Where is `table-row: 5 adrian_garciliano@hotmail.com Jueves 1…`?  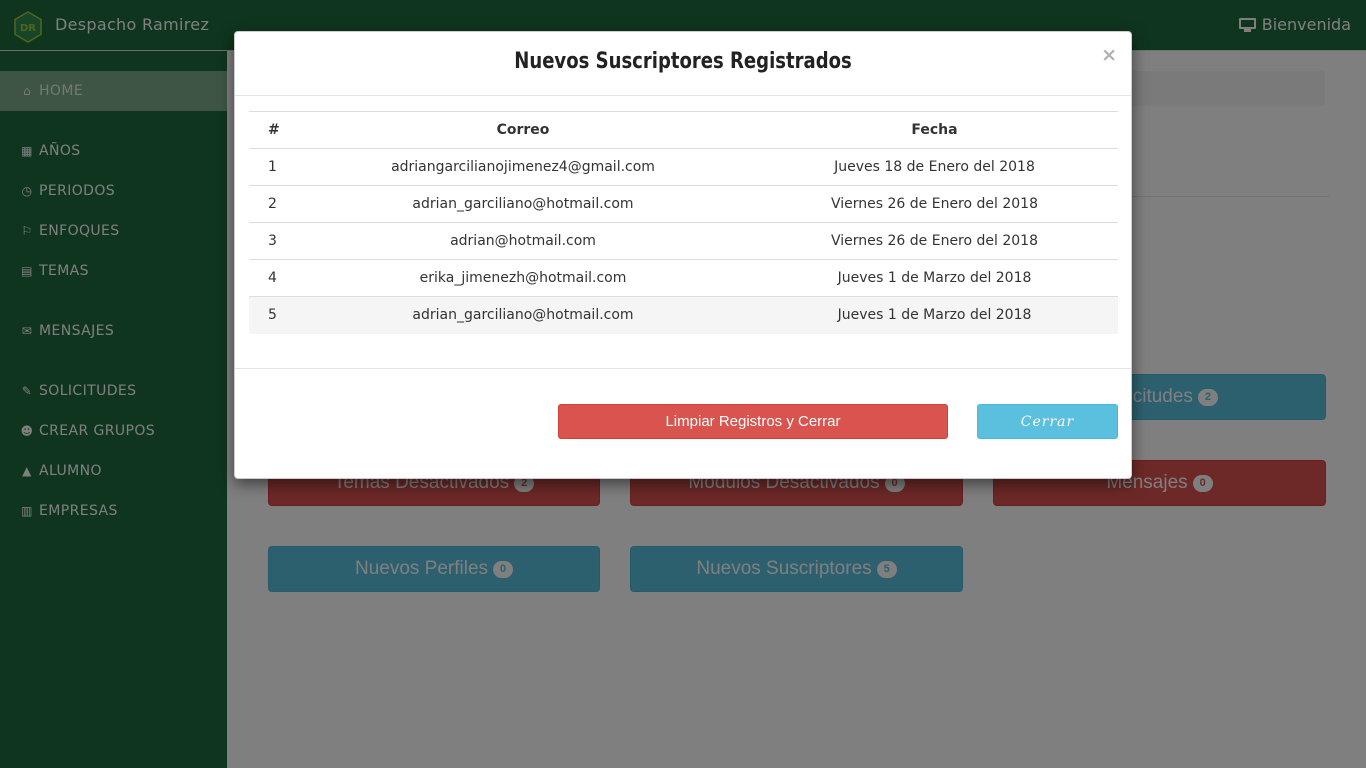
table-row: 5 adrian_garciliano@hotmail.com Jueves 1… is located at coordinates (683, 315).